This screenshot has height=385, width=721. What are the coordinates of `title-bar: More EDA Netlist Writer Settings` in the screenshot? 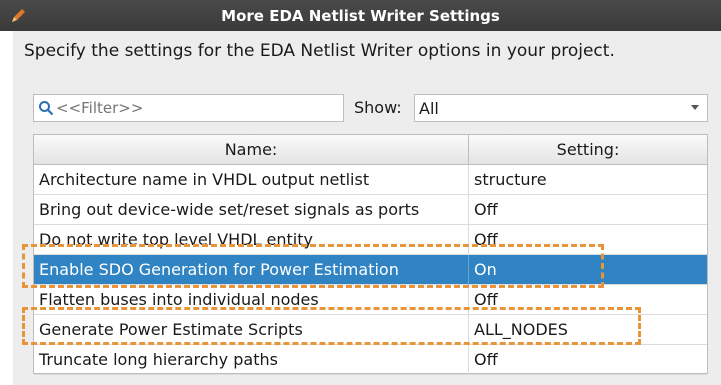 It's located at (360, 15).